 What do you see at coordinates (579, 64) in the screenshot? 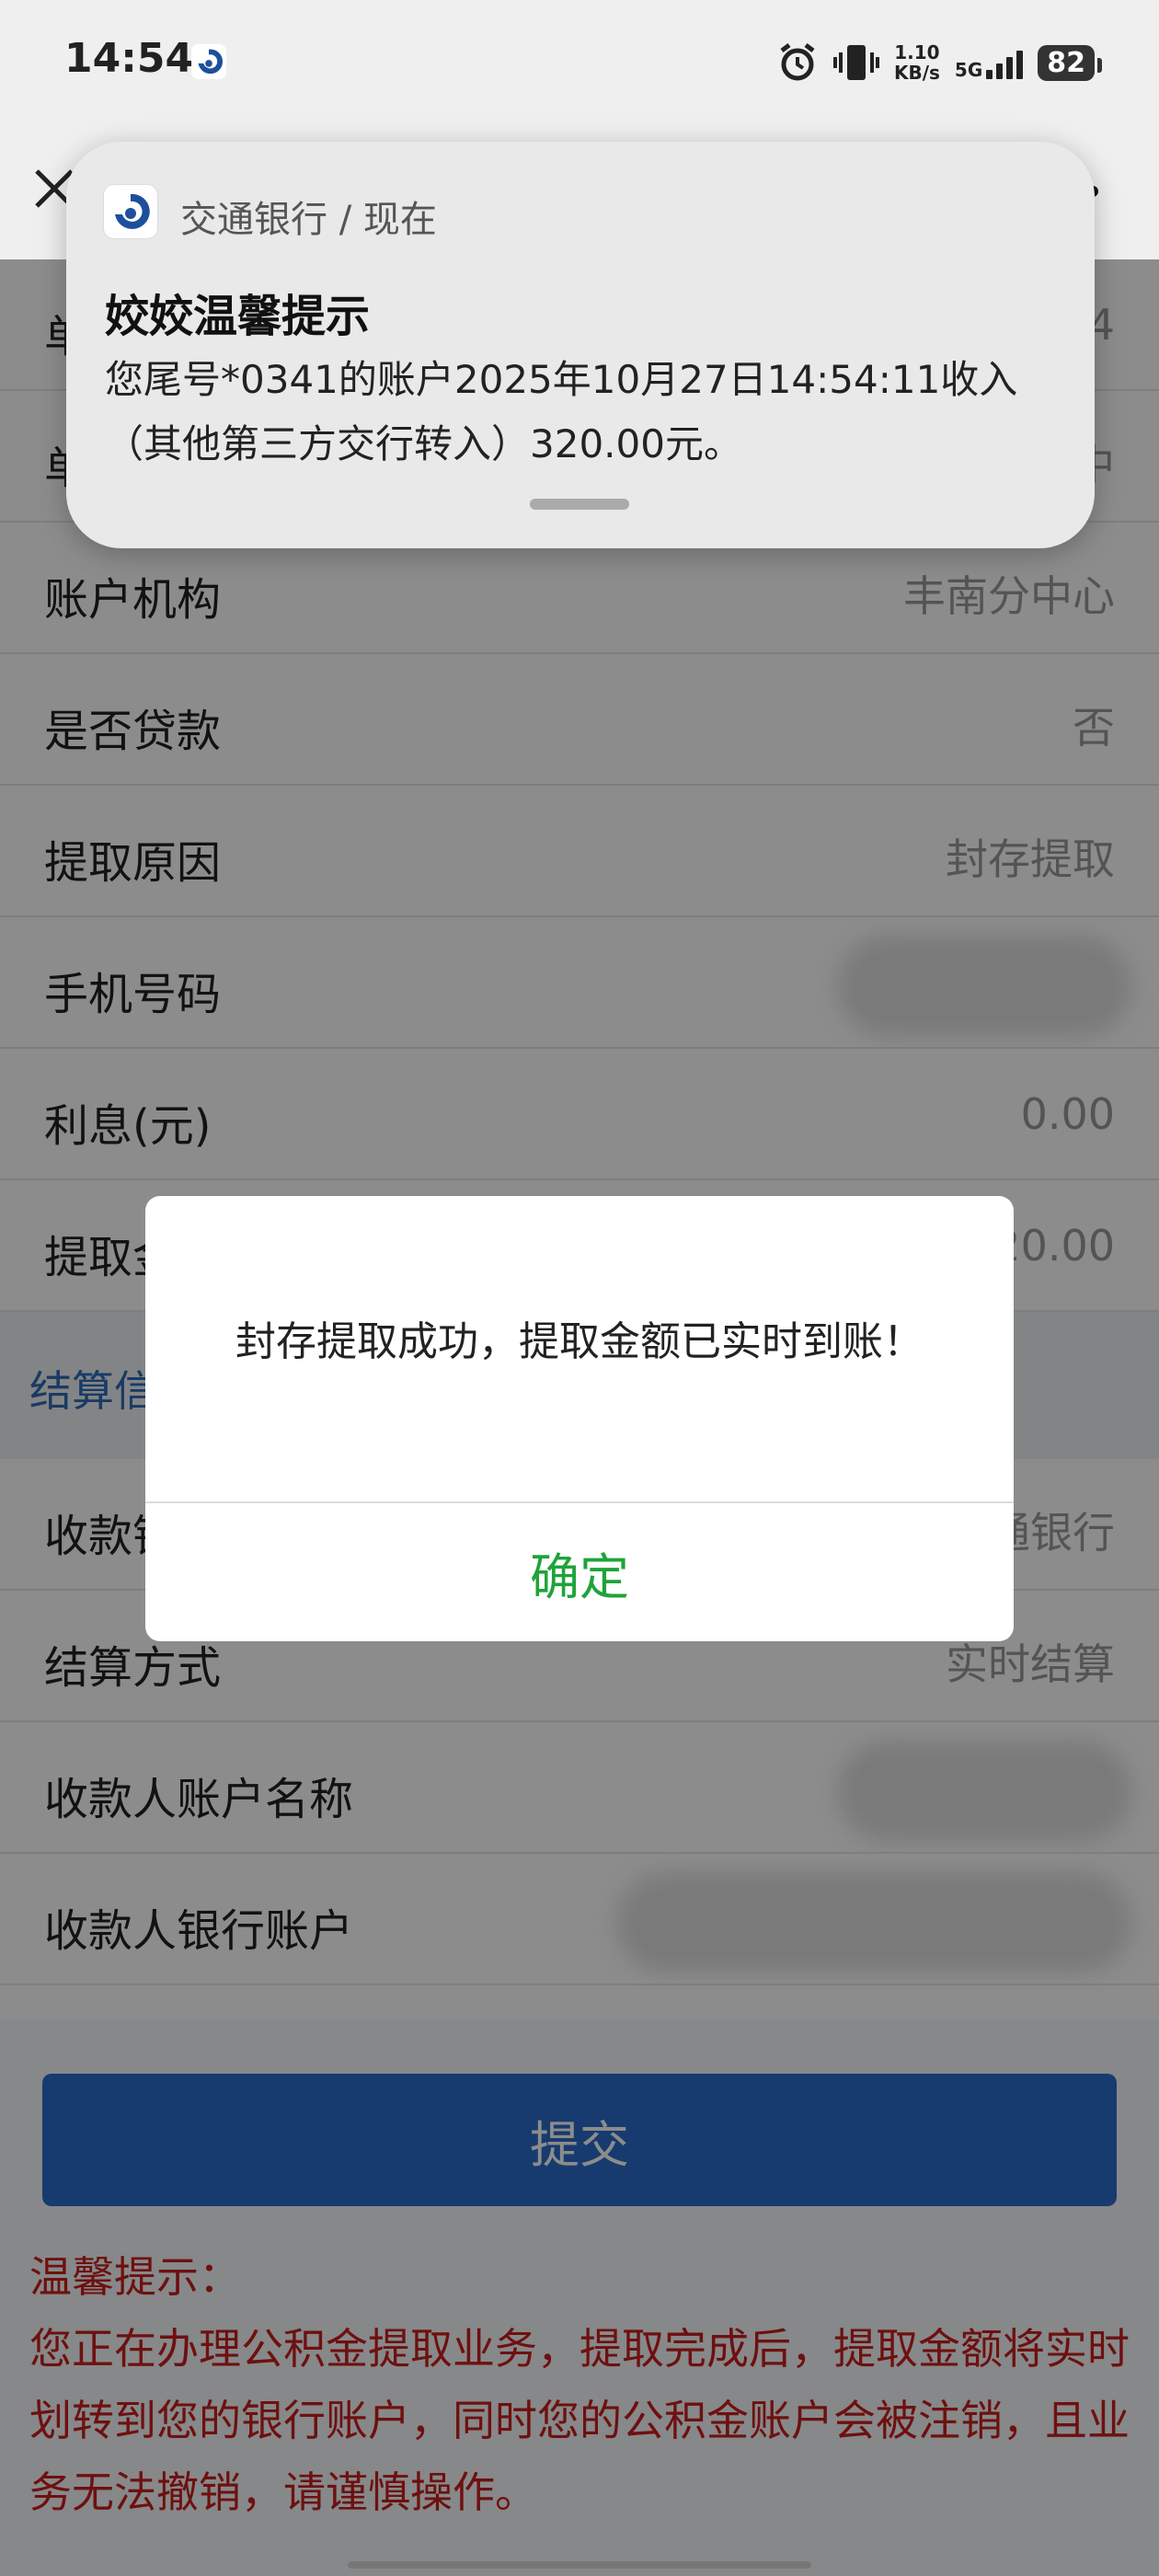
I see `status-bar: 14:54 1.10 KB/s 5G 82` at bounding box center [579, 64].